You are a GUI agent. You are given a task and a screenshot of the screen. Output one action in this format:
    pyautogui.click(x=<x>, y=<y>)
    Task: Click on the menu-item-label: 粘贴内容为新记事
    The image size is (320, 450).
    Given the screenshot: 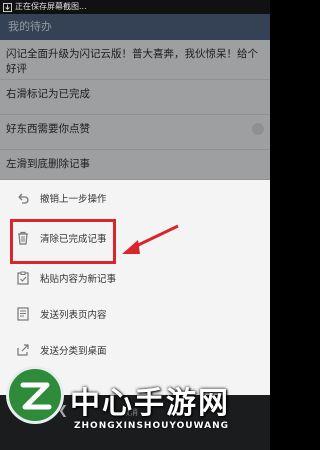 What is the action you would take?
    pyautogui.click(x=78, y=279)
    